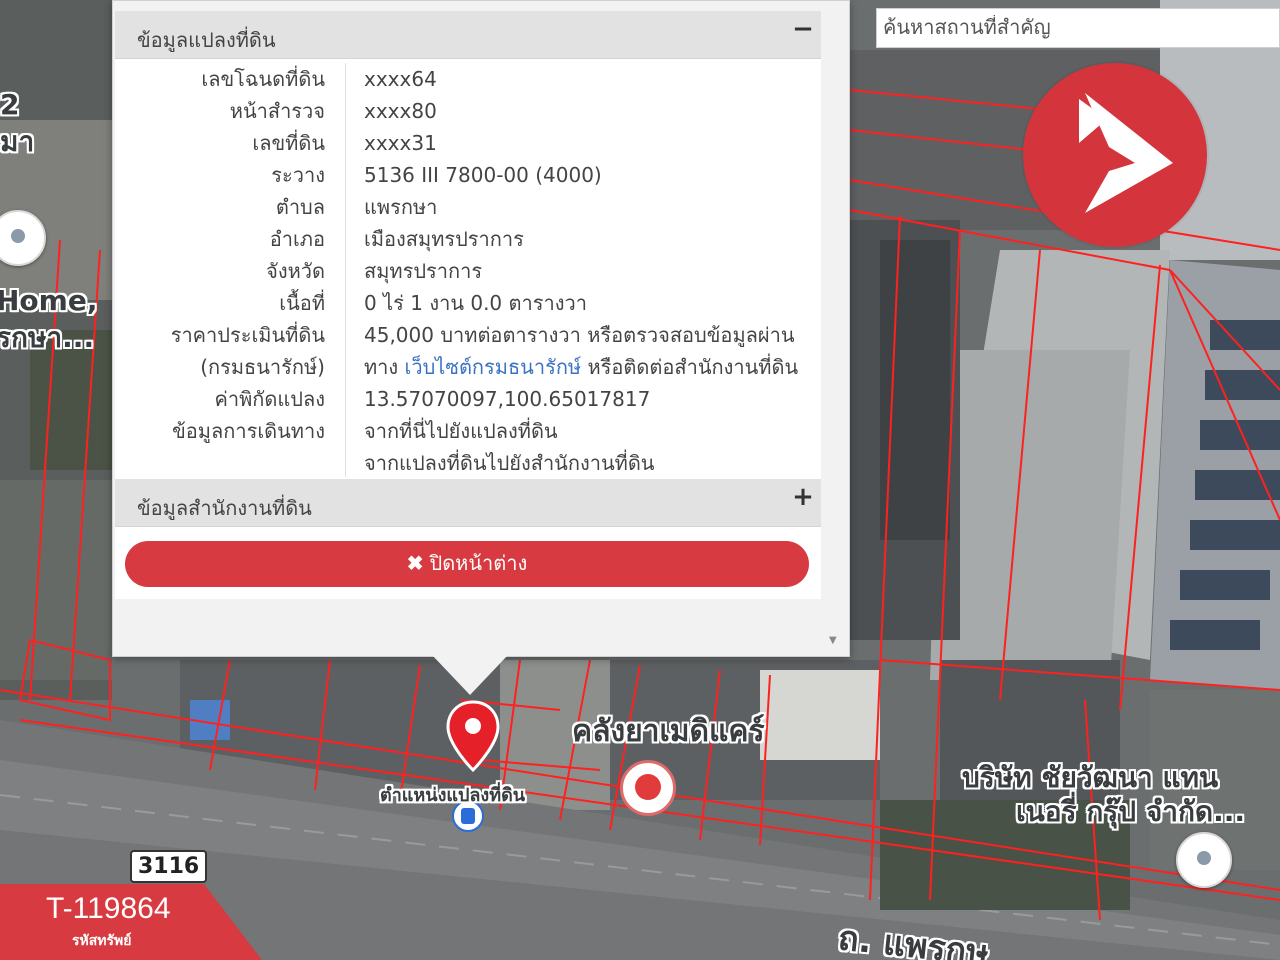 The height and width of the screenshot is (960, 1280). Describe the element at coordinates (300, 207) in the screenshot. I see `info-label: ตำบล` at that location.